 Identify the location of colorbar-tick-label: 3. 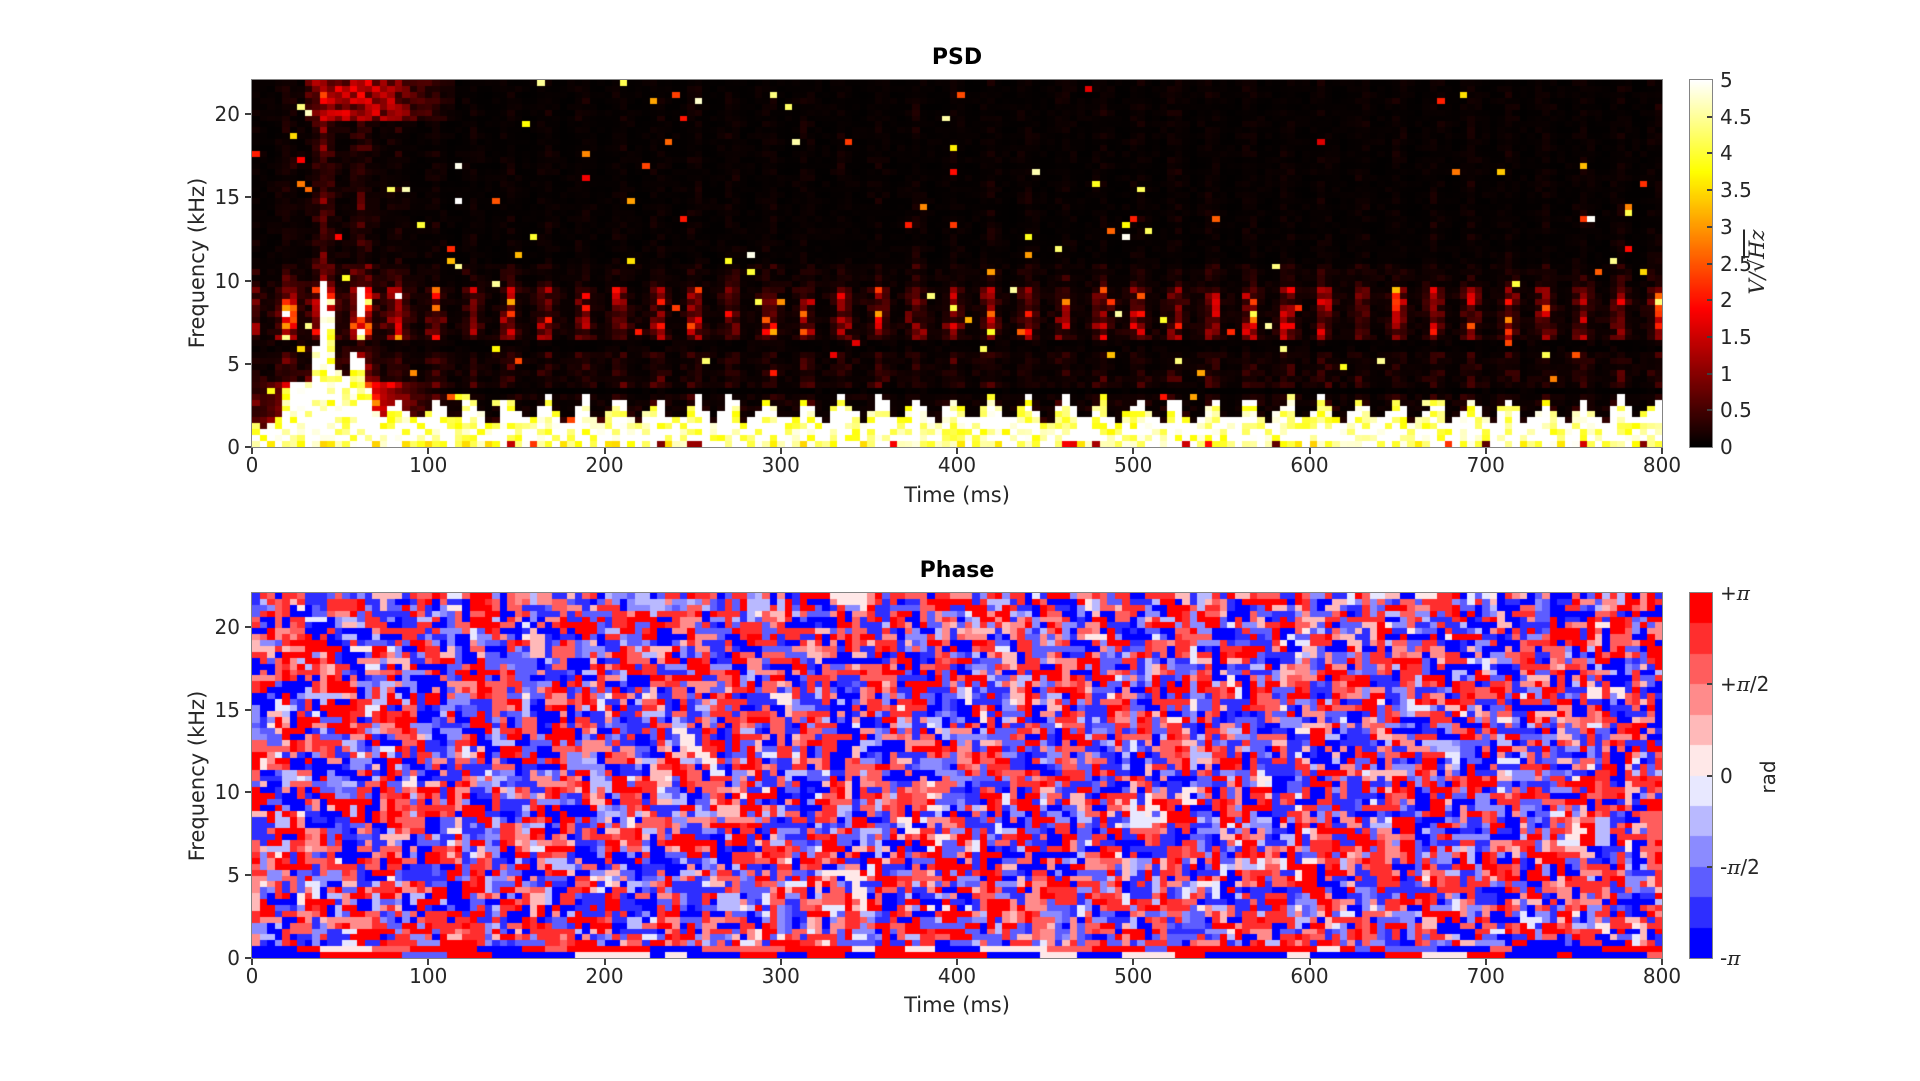
(1726, 226).